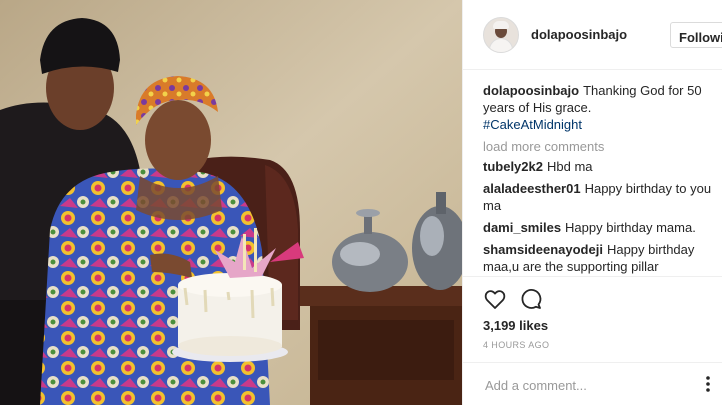 The height and width of the screenshot is (405, 722). I want to click on following-button: Following, so click(696, 35).